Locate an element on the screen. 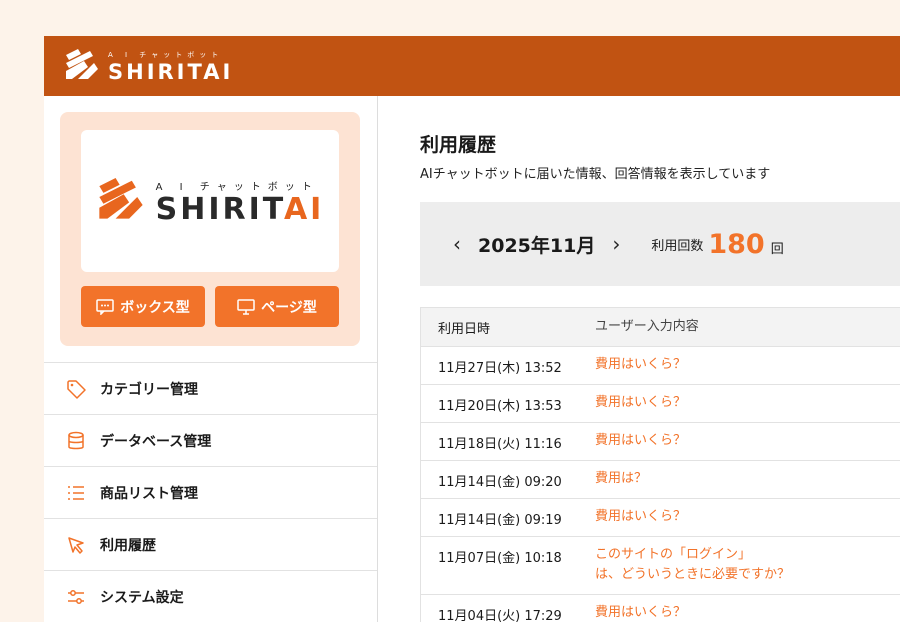 The width and height of the screenshot is (900, 622). header-bar: A I チャットボット SHIRITAI is located at coordinates (472, 66).